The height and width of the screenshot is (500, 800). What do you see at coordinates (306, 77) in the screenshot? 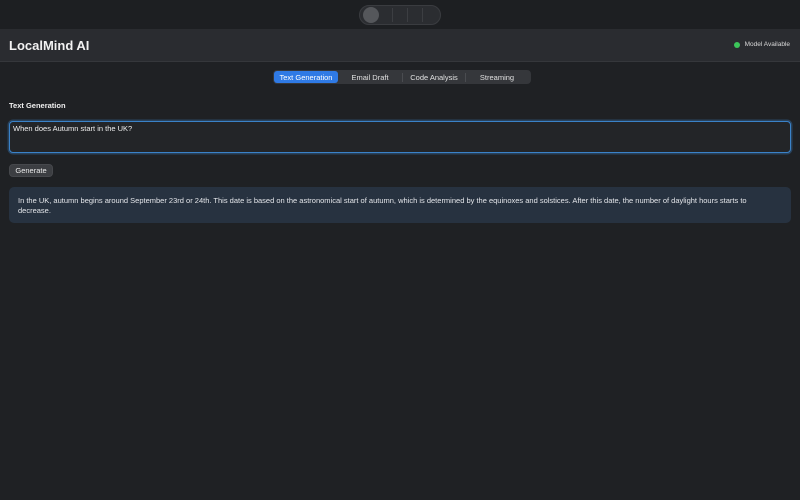
I see `tab-text-generation: Text Generation` at bounding box center [306, 77].